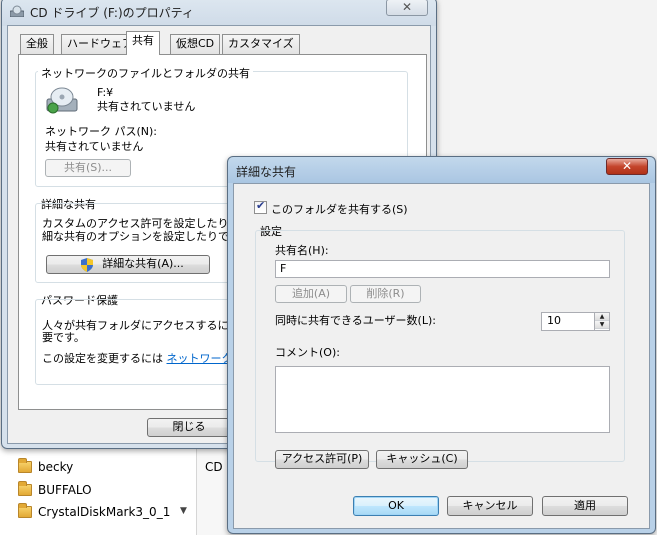 The width and height of the screenshot is (657, 535). What do you see at coordinates (112, 13) in the screenshot?
I see `window-title: CD ドライブ (F:)のプロパティ` at bounding box center [112, 13].